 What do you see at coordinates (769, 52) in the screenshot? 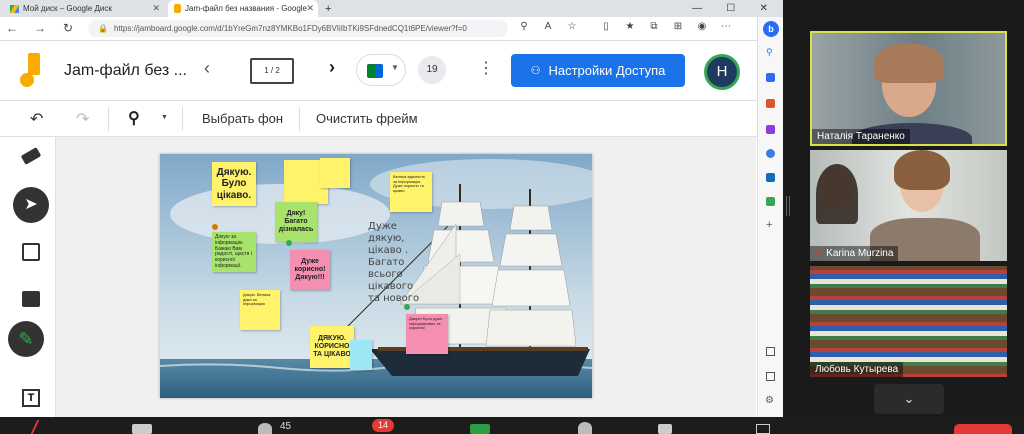
I see `search-icon: ⚲` at bounding box center [769, 52].